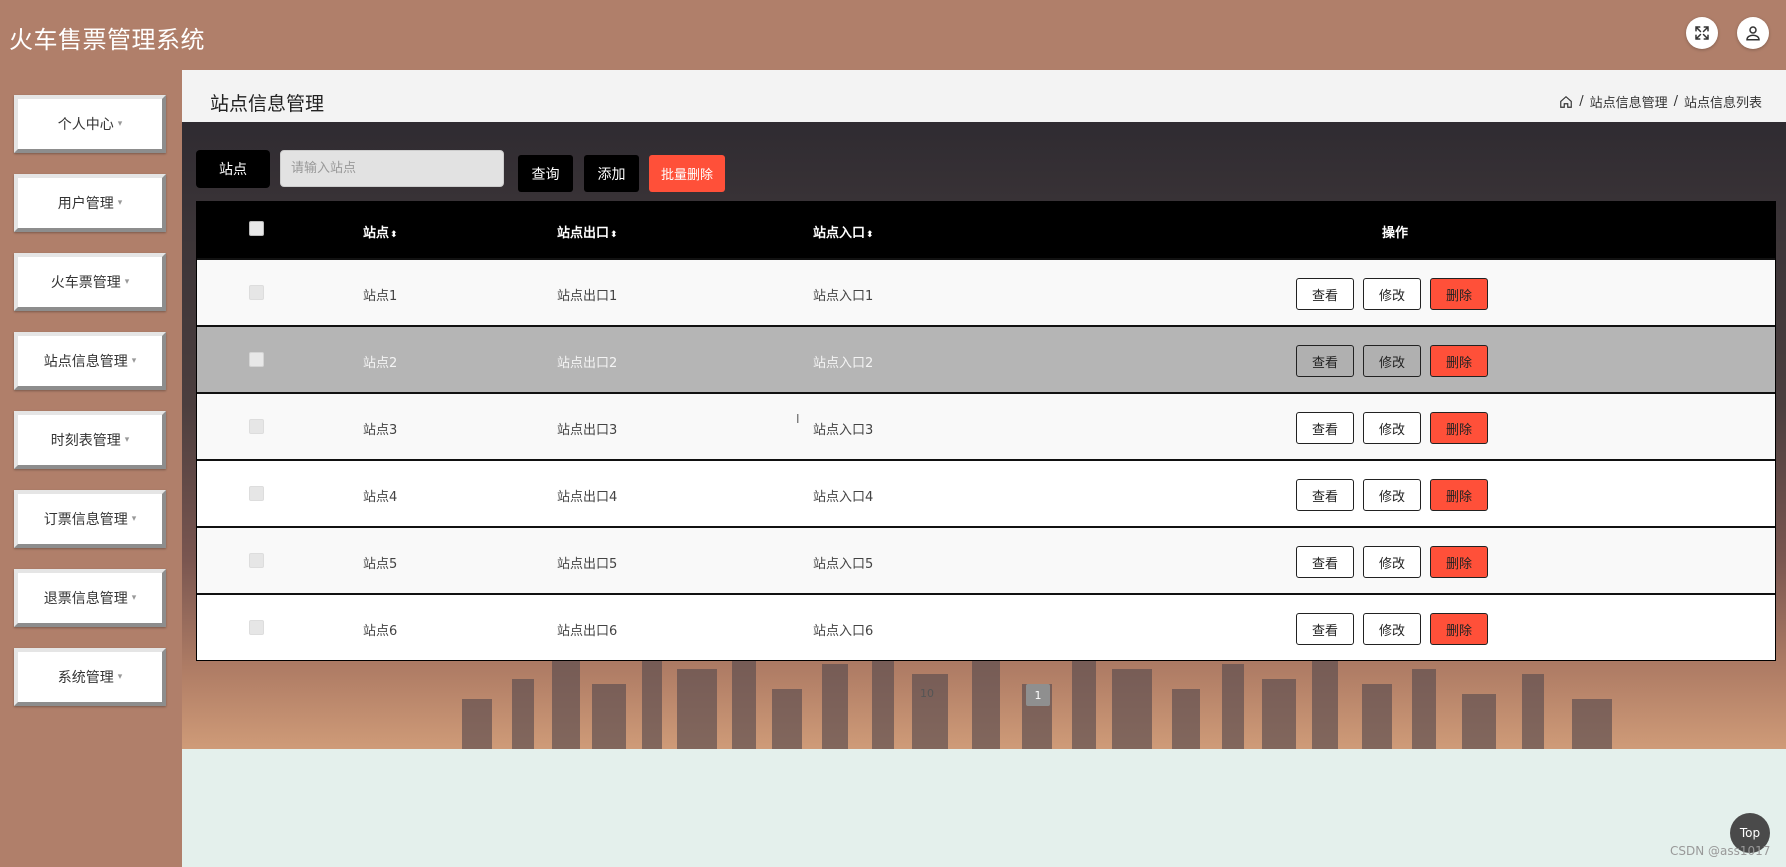  What do you see at coordinates (85, 283) in the screenshot?
I see `sidebar-item-label: 火车票管理` at bounding box center [85, 283].